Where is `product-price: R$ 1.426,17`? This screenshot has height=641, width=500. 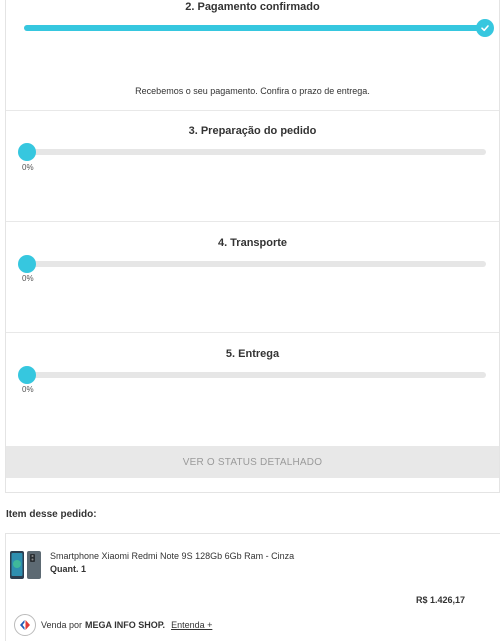 product-price: R$ 1.426,17 is located at coordinates (440, 600).